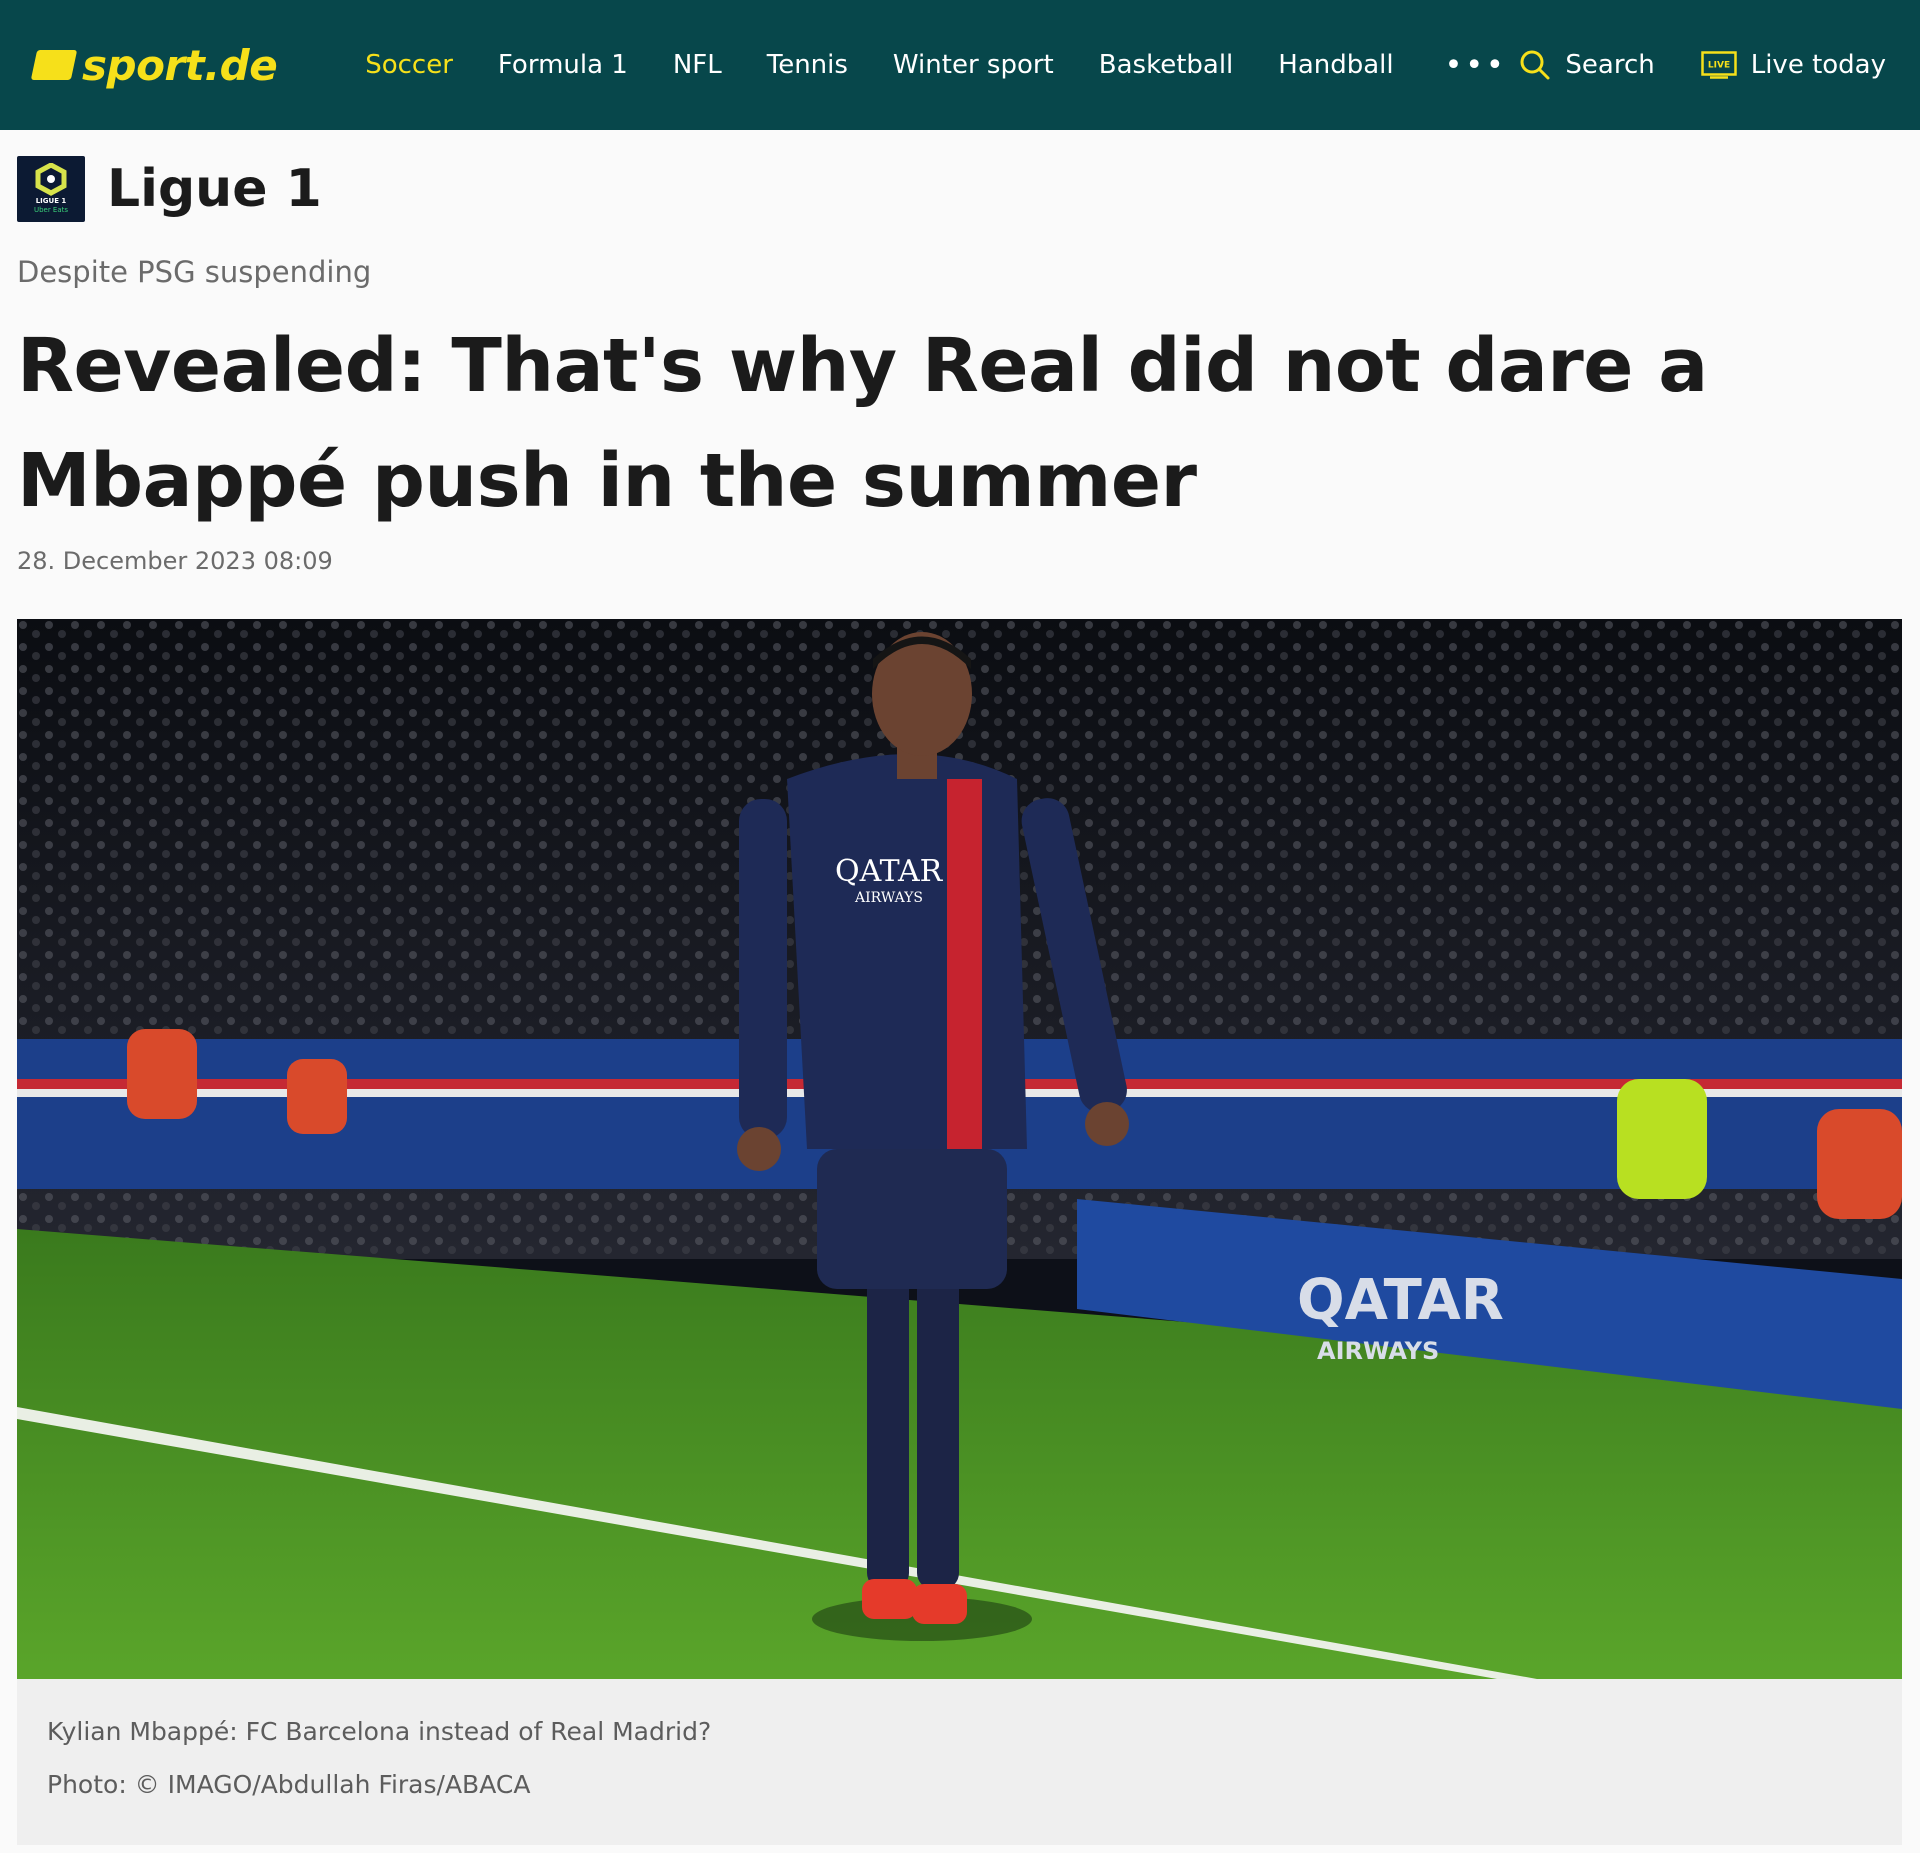 The height and width of the screenshot is (1853, 1920). Describe the element at coordinates (51, 201) in the screenshot. I see `ligue-1-logo-line1: LIGUE 1` at that location.